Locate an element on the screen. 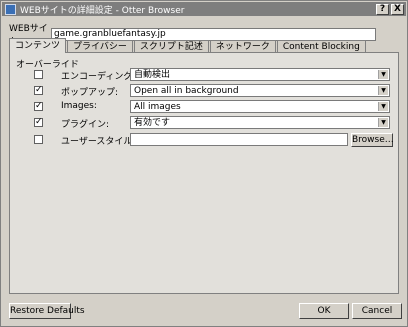 This screenshot has width=408, height=327. stylesheet-path-input is located at coordinates (239, 139).